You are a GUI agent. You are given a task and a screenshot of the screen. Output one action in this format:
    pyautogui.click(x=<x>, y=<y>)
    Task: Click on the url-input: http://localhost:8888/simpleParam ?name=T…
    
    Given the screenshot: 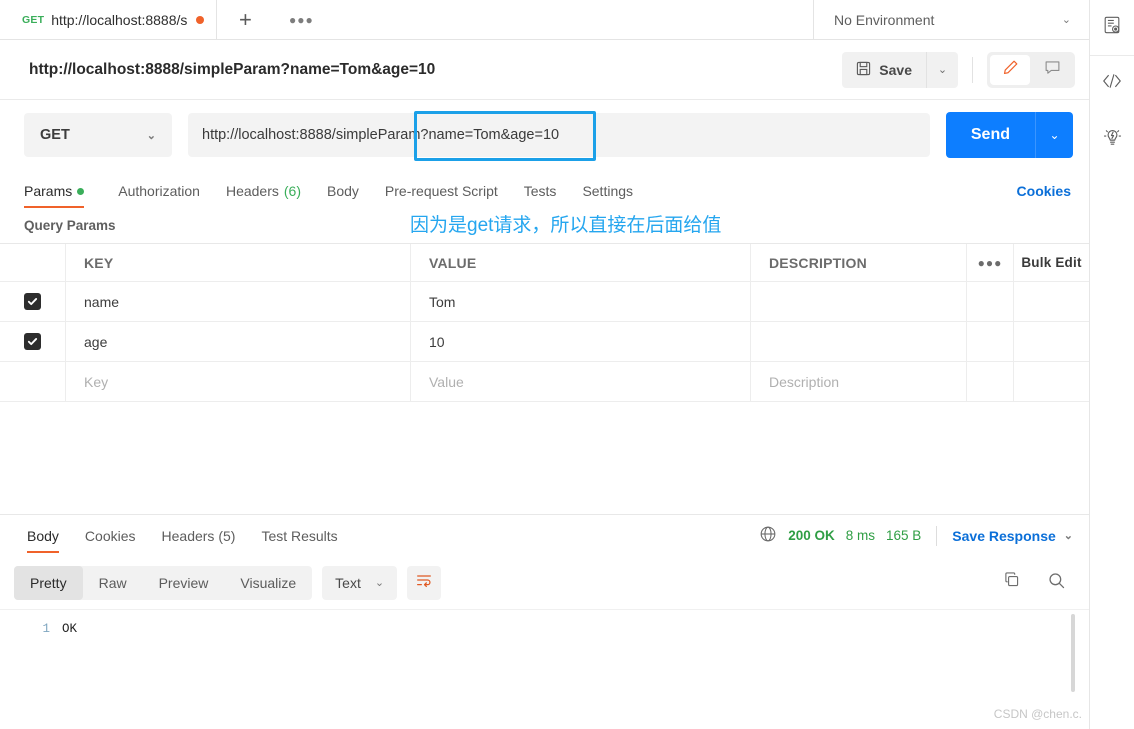 What is the action you would take?
    pyautogui.click(x=559, y=135)
    